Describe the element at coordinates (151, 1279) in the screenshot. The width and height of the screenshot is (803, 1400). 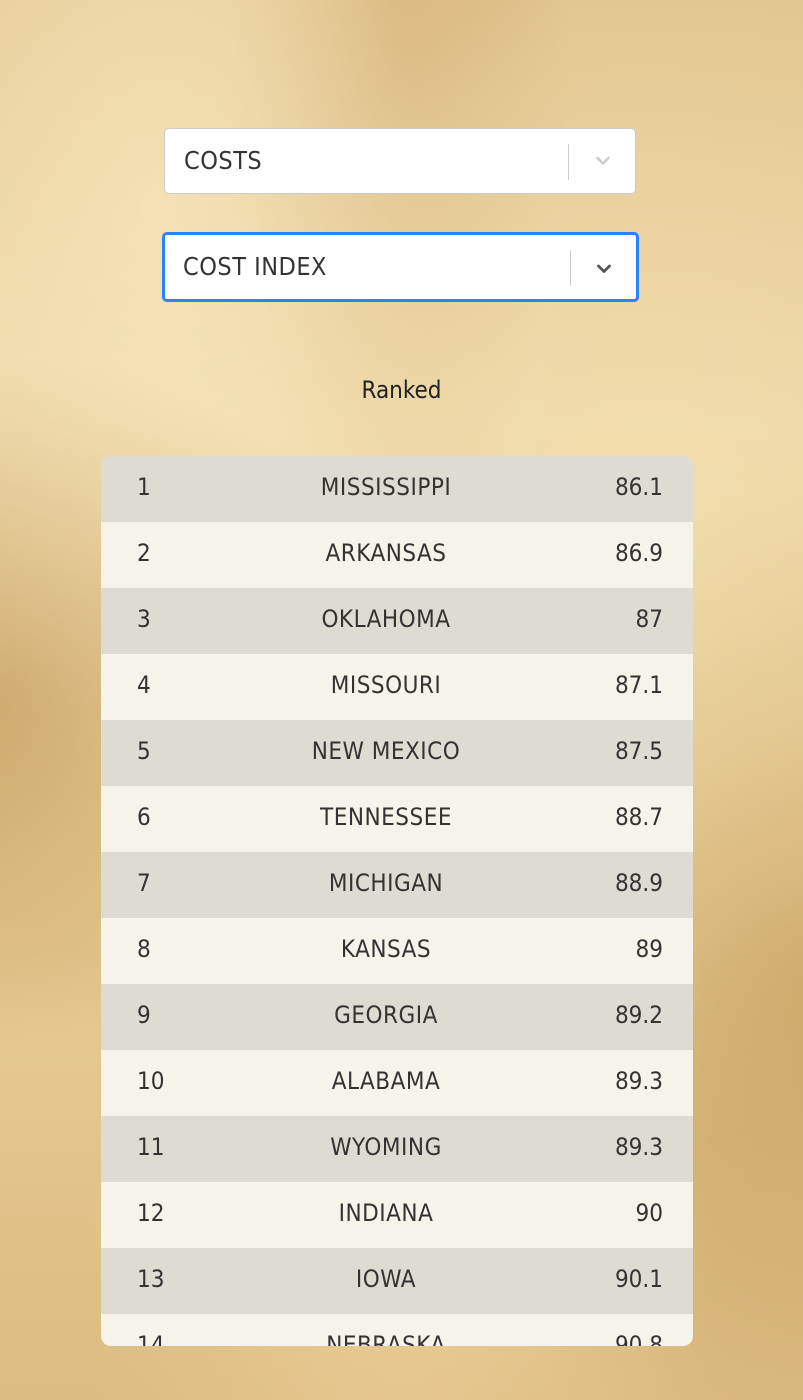
I see `rank-cell: 13` at that location.